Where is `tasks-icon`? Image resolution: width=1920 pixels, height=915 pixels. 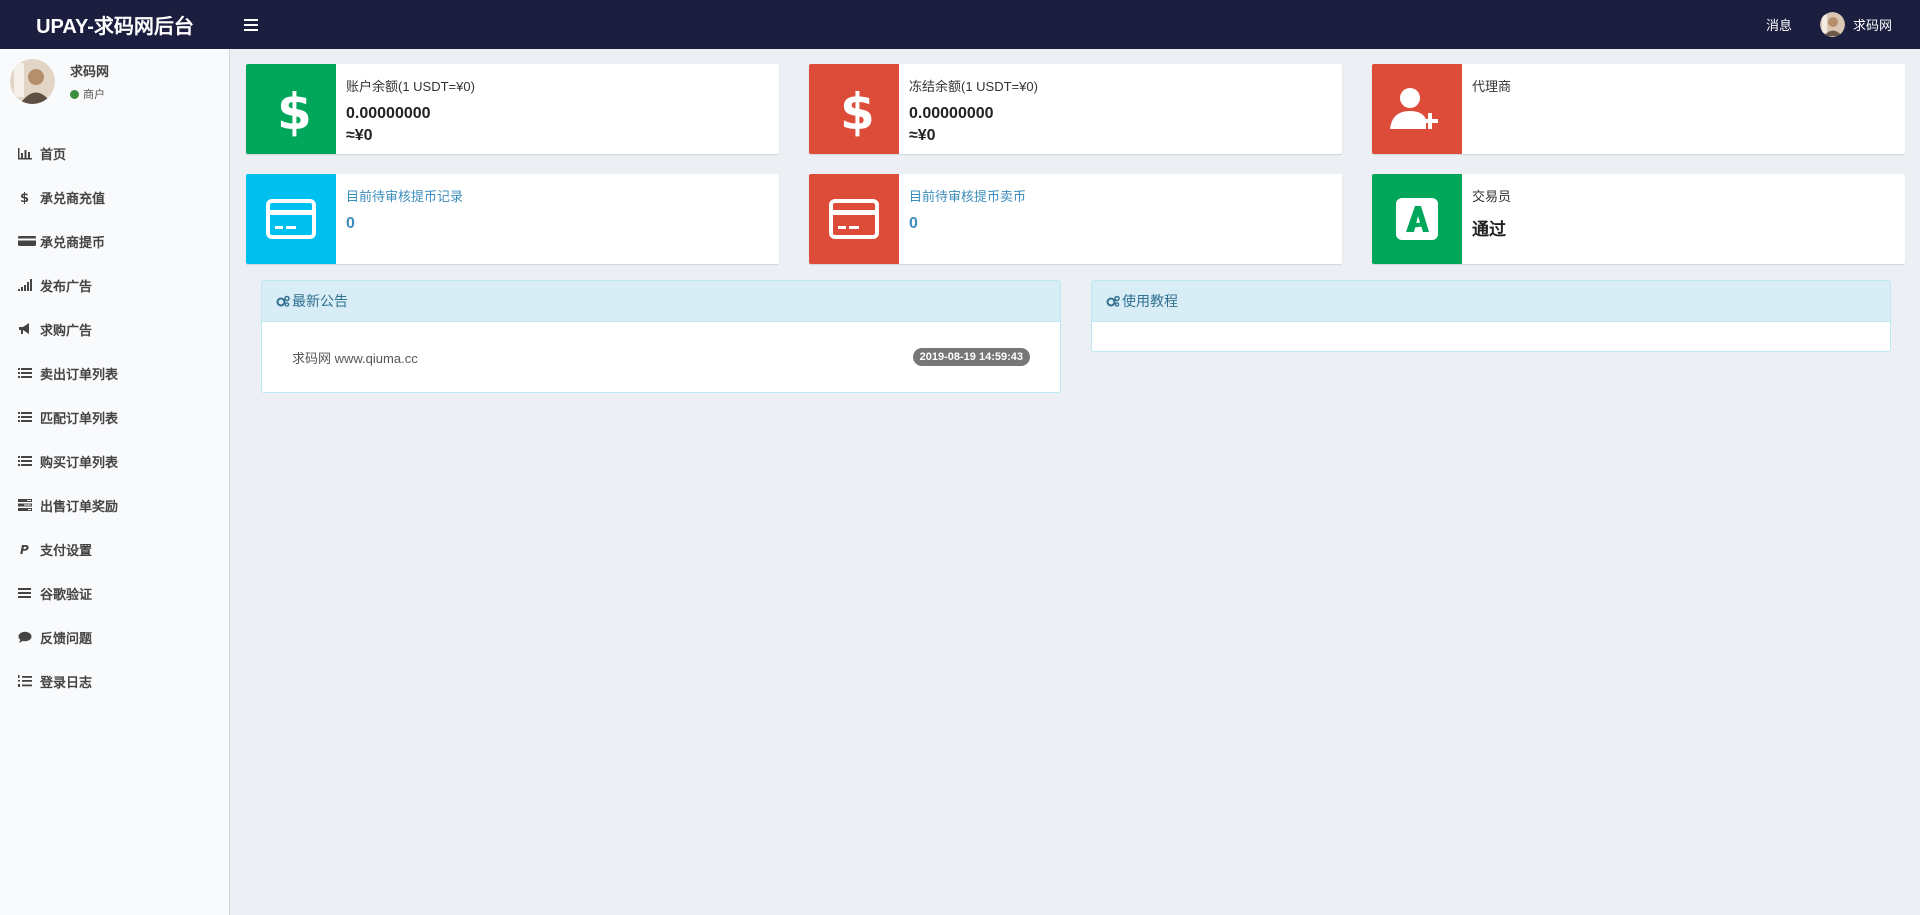 tasks-icon is located at coordinates (29, 505).